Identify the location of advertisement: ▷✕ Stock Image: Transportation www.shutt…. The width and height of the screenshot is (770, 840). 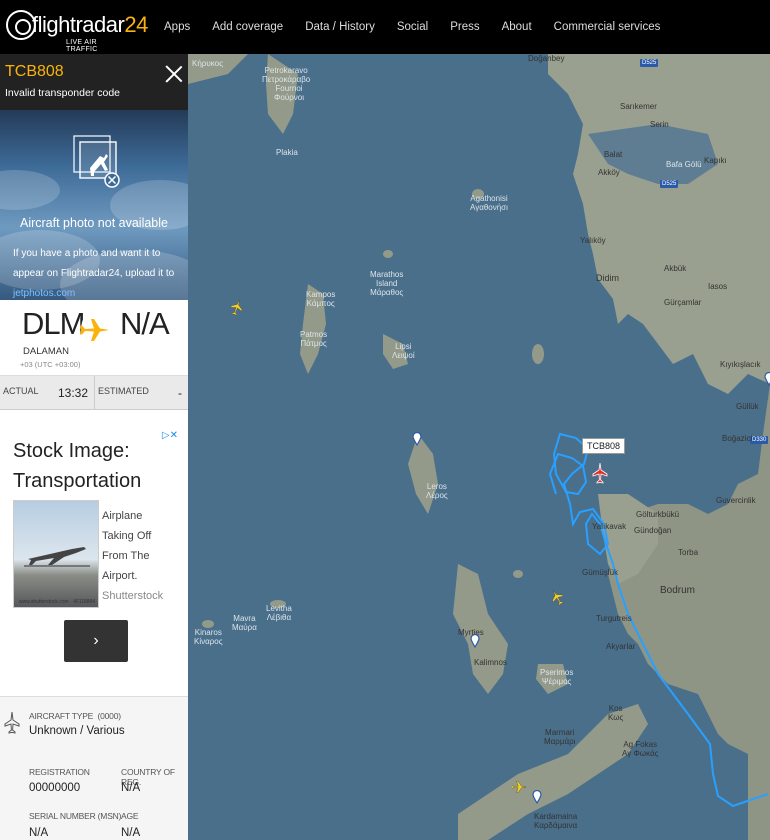
(94, 553).